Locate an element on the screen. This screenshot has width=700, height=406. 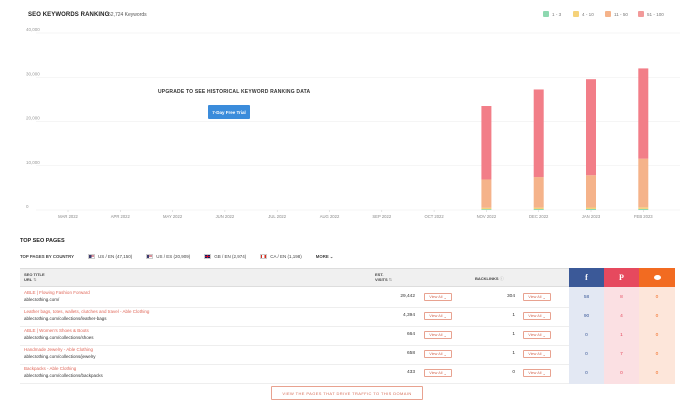
page-url: ablecIothing.com/collections/shoes is located at coordinates (59, 337).